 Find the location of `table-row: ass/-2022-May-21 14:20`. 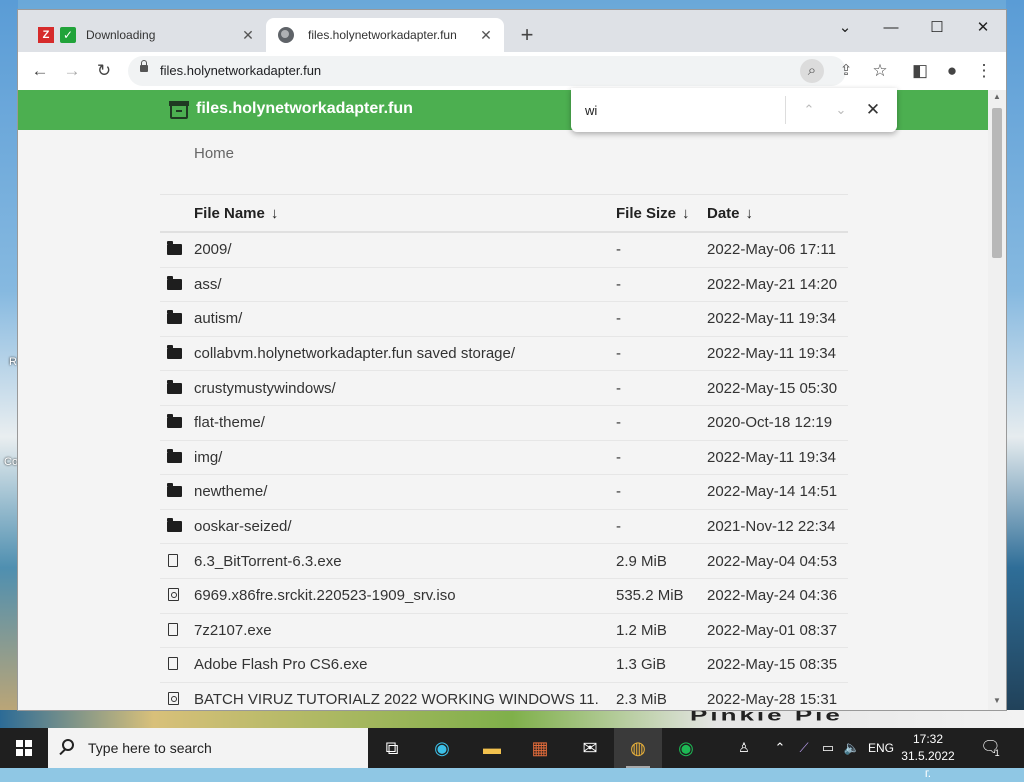

table-row: ass/-2022-May-21 14:20 is located at coordinates (504, 285).